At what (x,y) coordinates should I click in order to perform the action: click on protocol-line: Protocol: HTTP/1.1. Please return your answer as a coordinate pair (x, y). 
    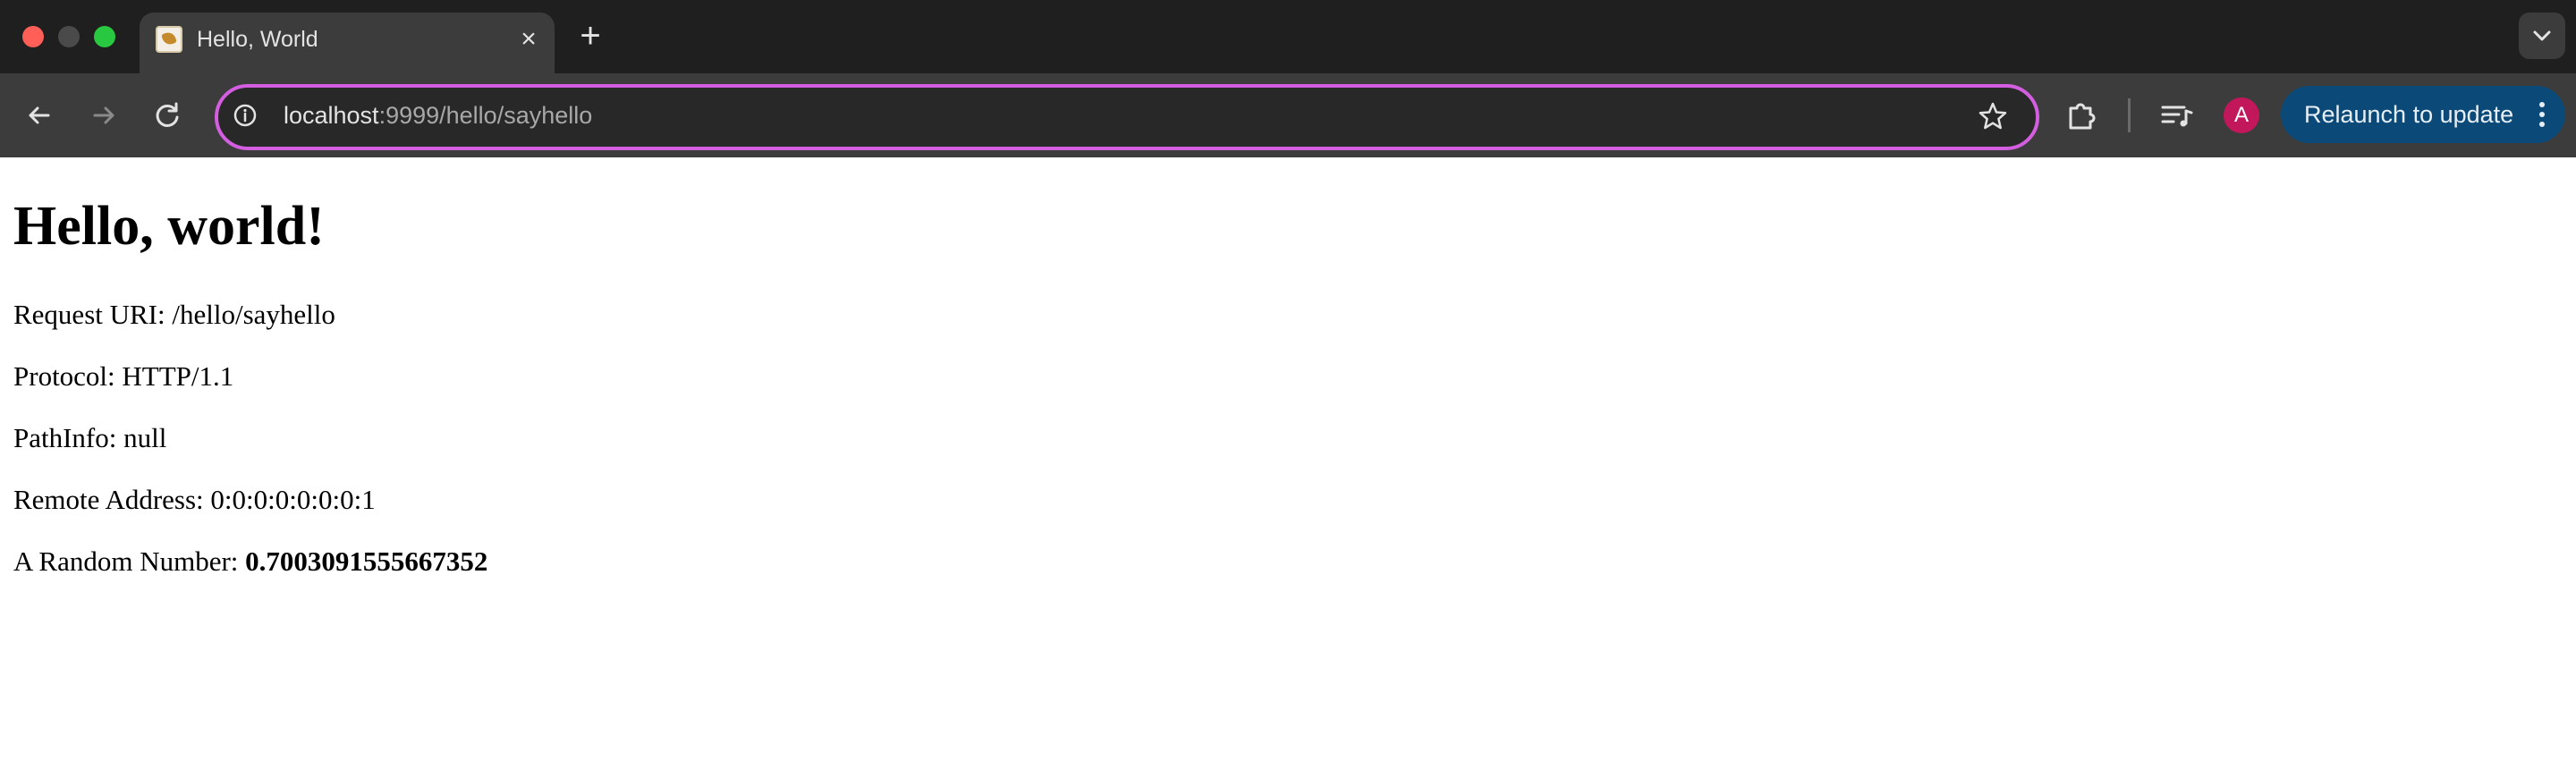
    Looking at the image, I should click on (123, 376).